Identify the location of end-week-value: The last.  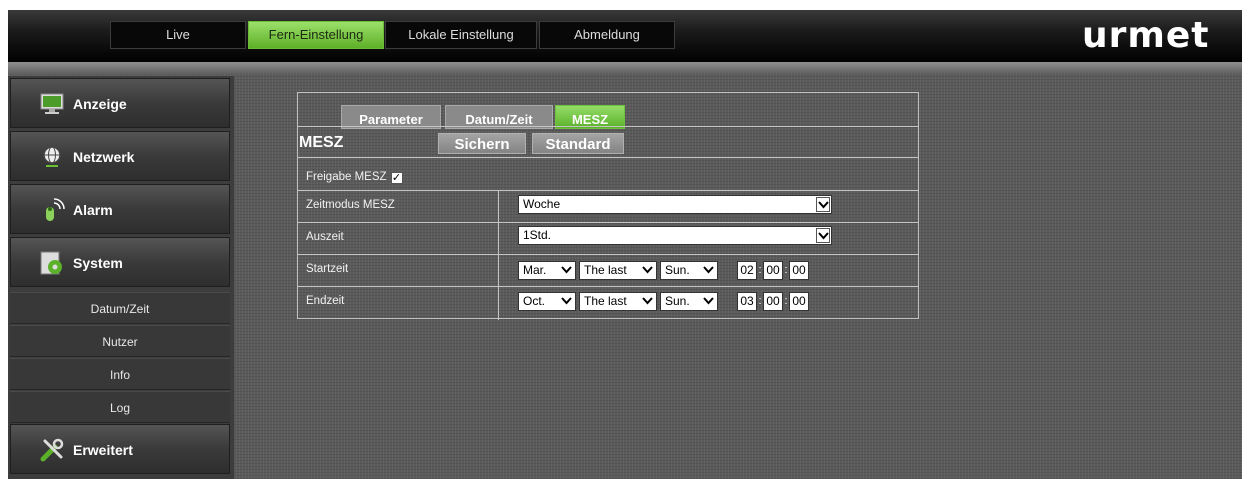
(605, 301).